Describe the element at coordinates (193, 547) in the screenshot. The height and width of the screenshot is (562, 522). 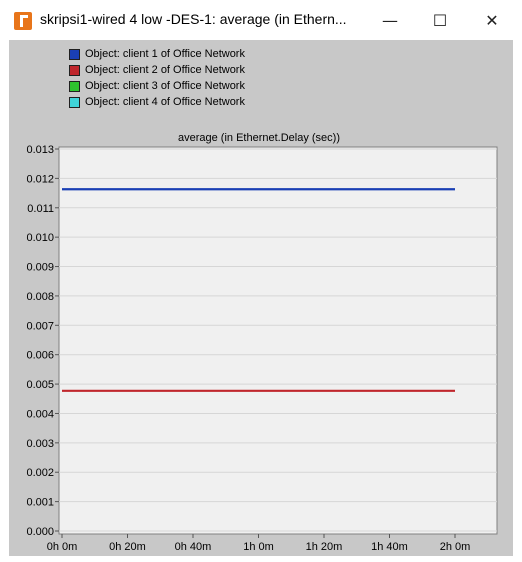
I see `x-tick-label: 0h 40m` at that location.